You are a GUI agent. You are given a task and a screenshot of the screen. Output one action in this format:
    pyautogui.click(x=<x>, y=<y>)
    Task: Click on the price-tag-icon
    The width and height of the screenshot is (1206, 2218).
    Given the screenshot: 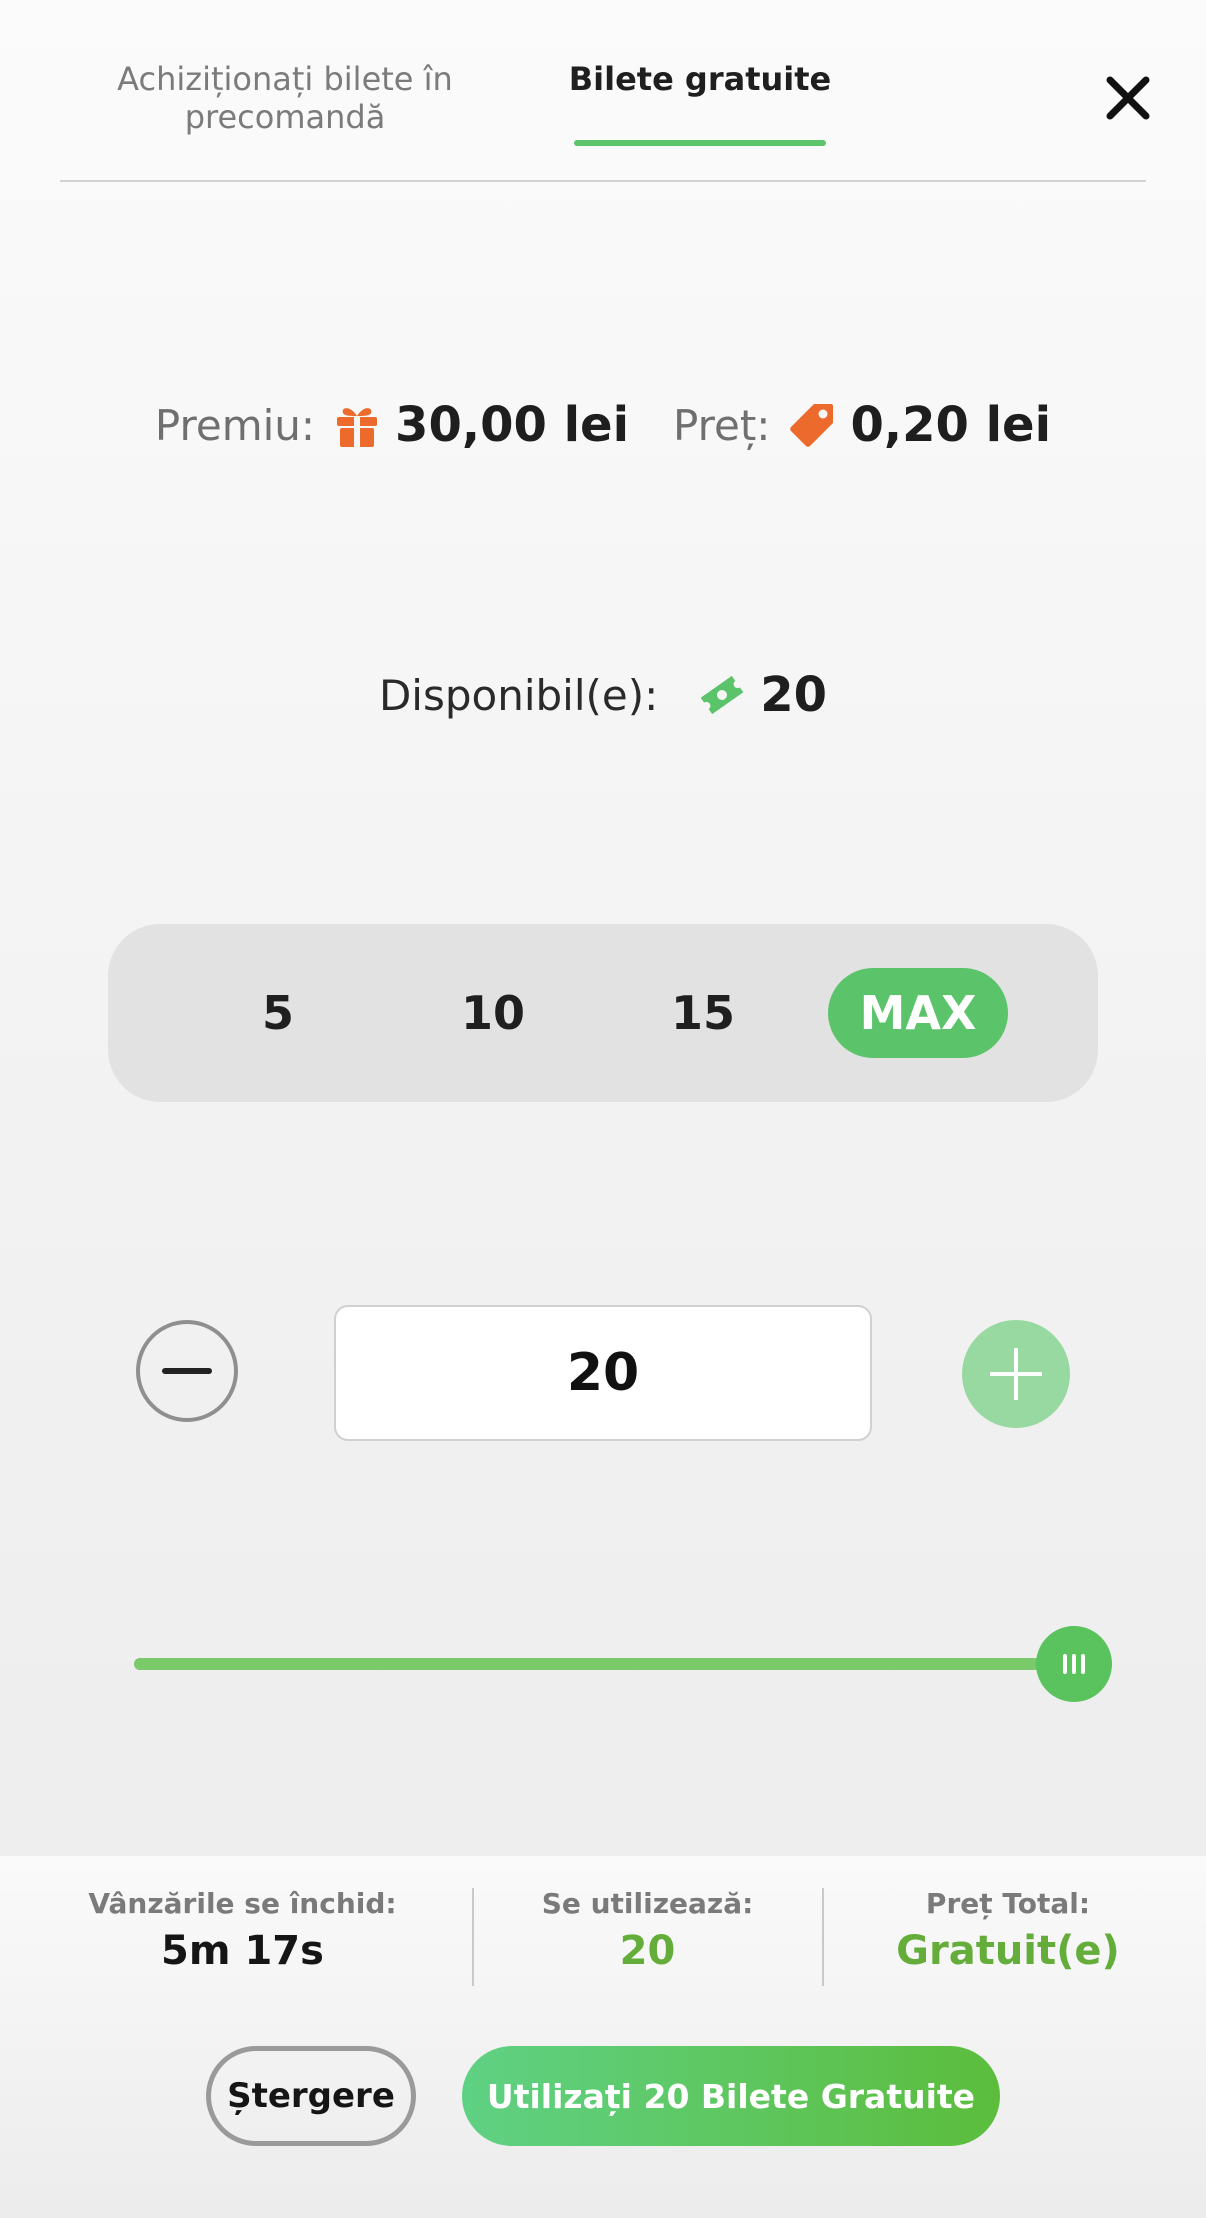 What is the action you would take?
    pyautogui.click(x=812, y=425)
    